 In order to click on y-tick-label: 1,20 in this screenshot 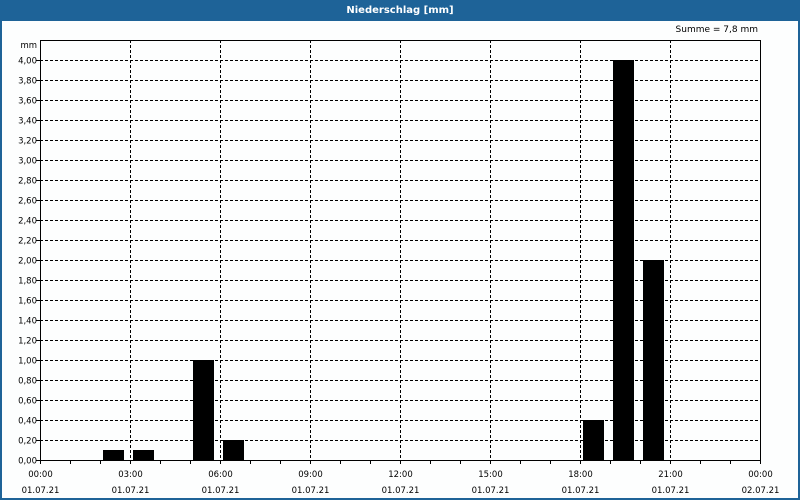, I will do `click(27, 342)`.